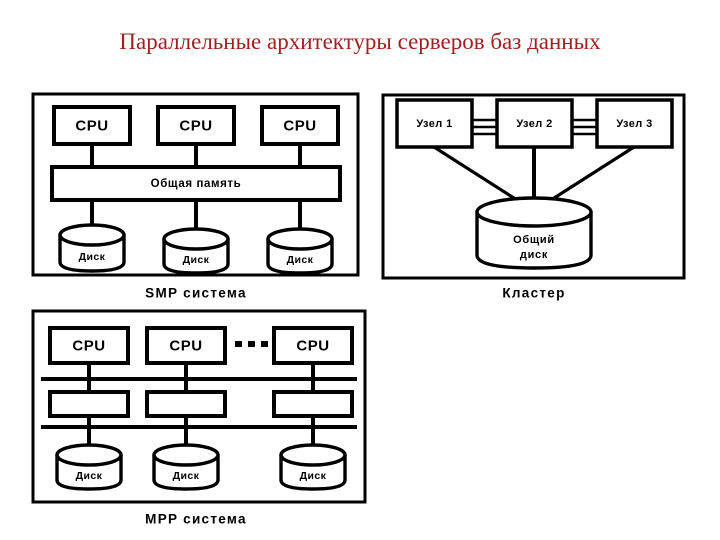  What do you see at coordinates (196, 519) in the screenshot?
I see `mpp-caption: MPP система` at bounding box center [196, 519].